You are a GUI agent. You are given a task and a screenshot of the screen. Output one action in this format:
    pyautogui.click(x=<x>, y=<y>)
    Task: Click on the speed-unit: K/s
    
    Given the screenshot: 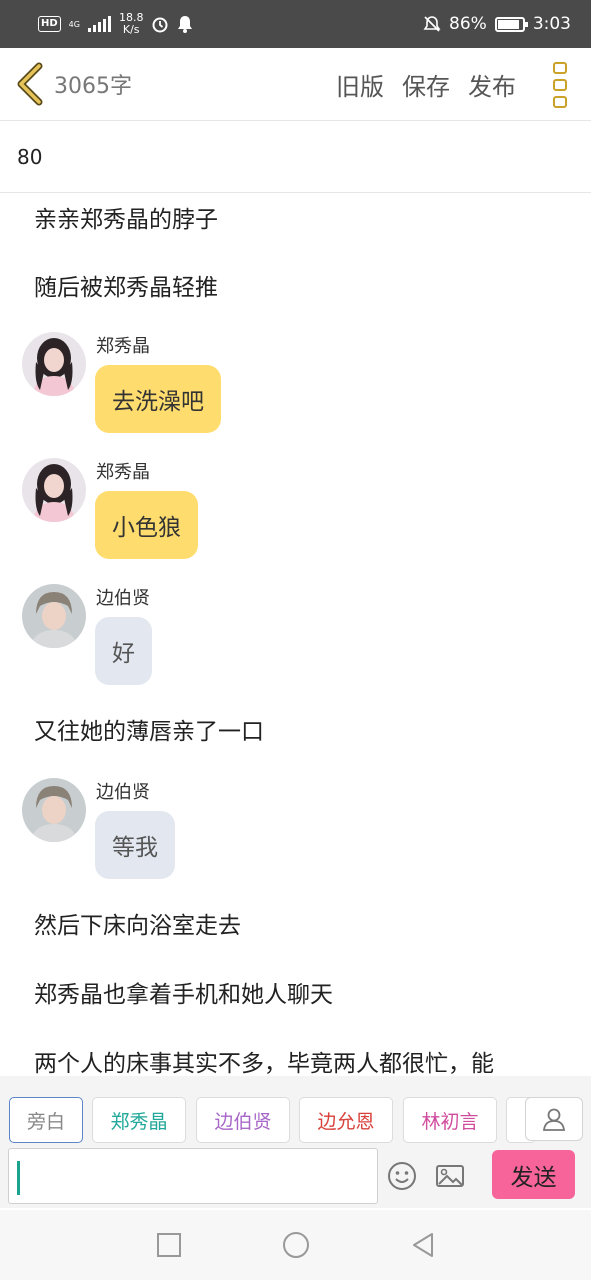 What is the action you would take?
    pyautogui.click(x=131, y=29)
    